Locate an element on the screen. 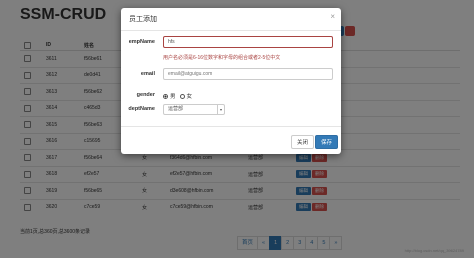 The width and height of the screenshot is (474, 258). modal-save-button: 保存 is located at coordinates (327, 142).